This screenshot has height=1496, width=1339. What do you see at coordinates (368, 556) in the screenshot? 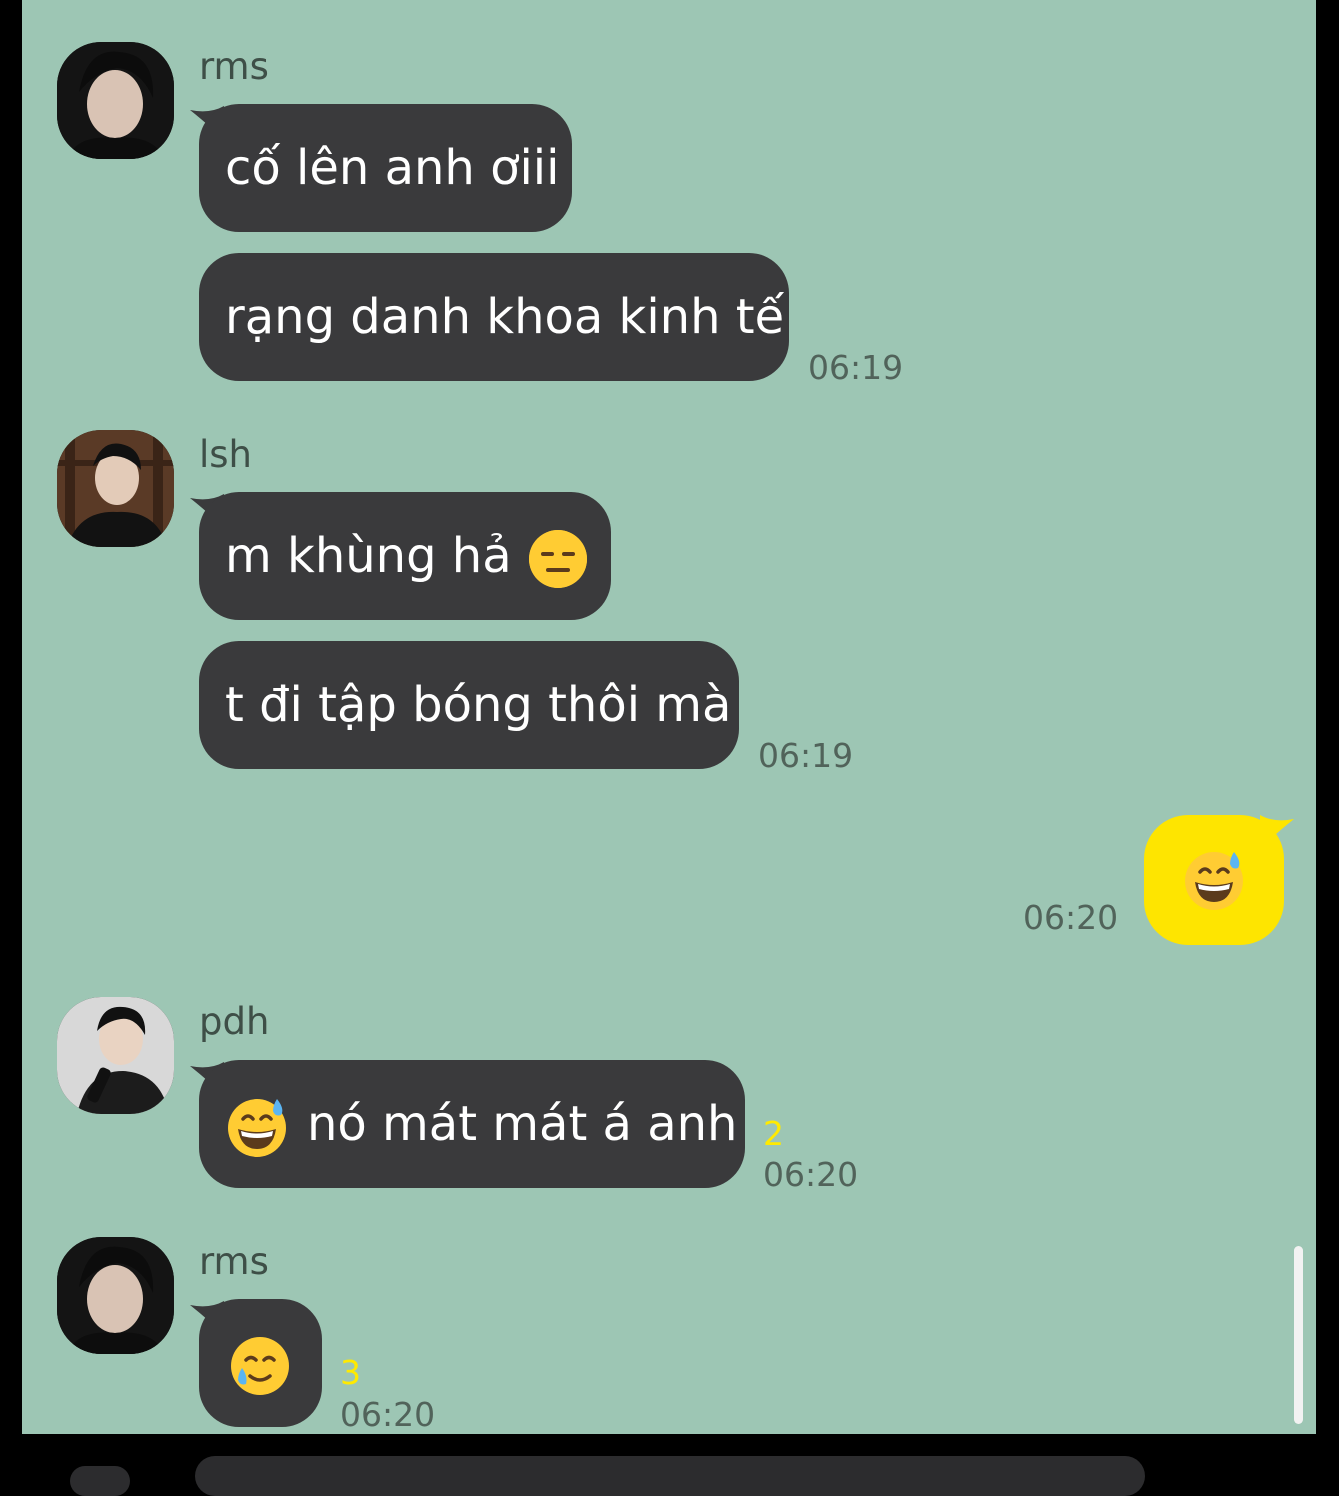
I see `message-text: m khùng hả` at bounding box center [368, 556].